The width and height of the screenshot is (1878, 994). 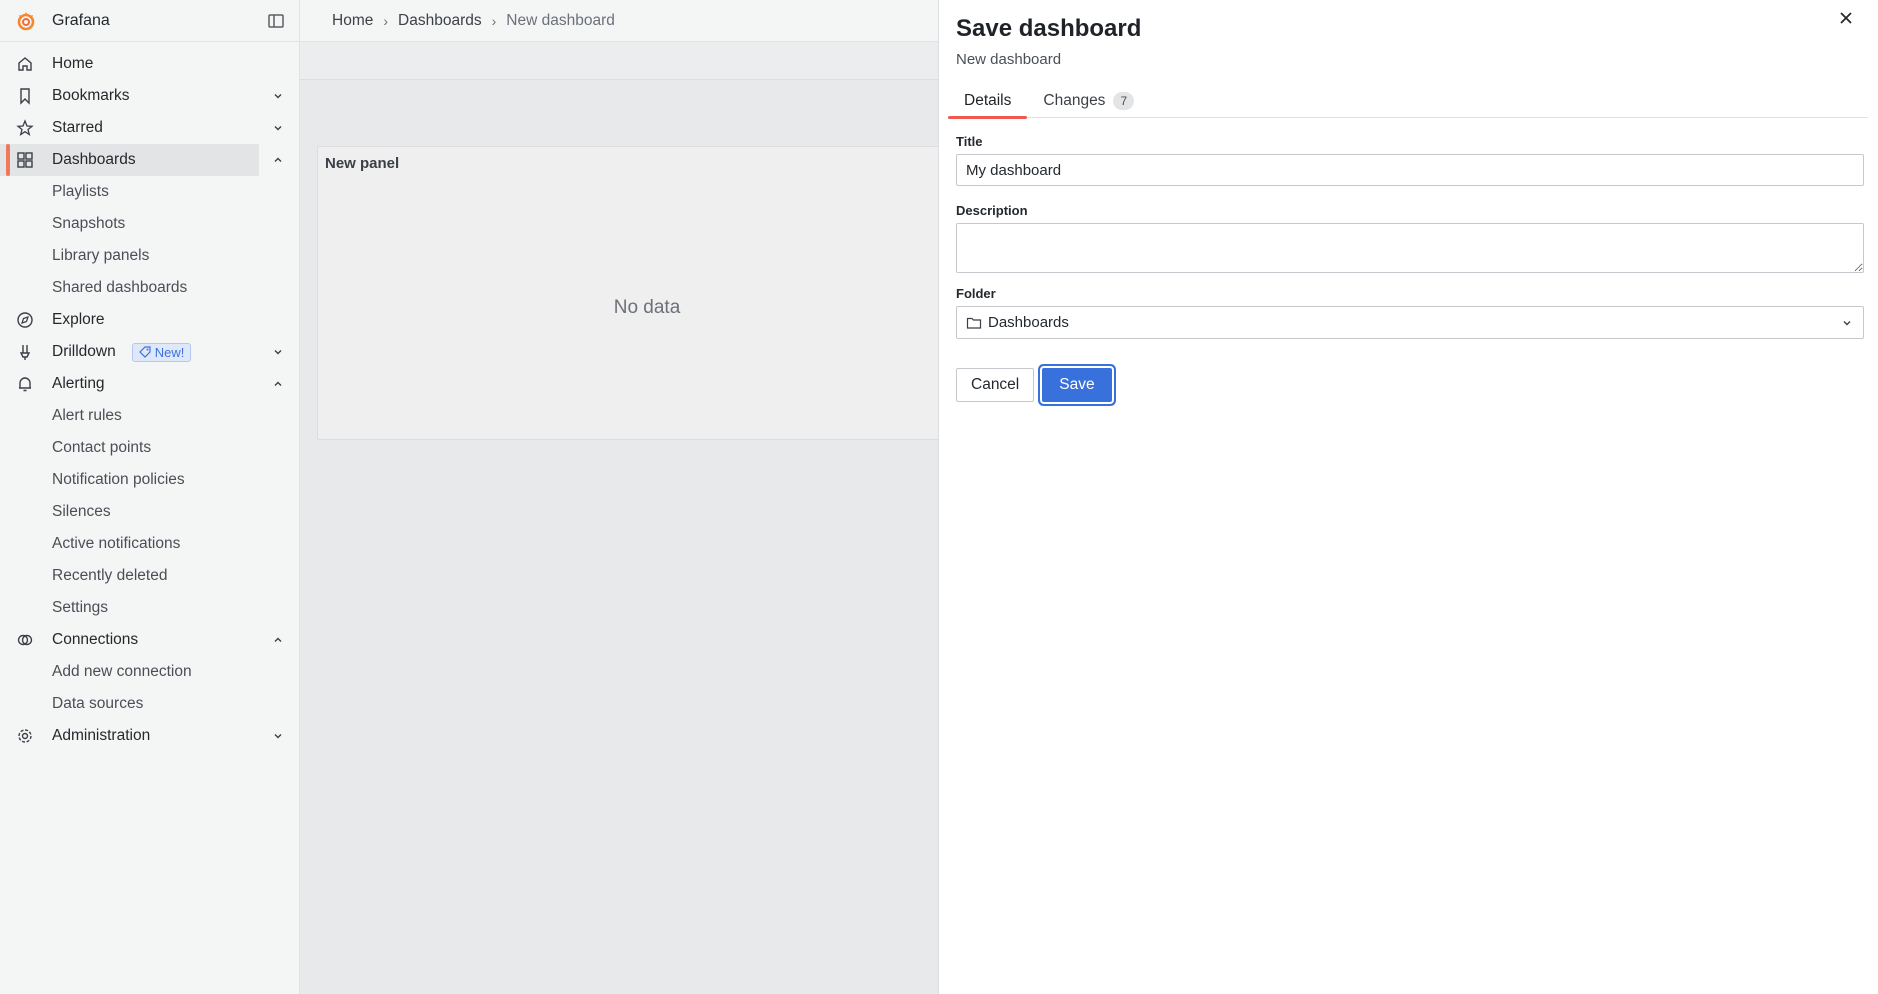 I want to click on sidebar-item-explore: Explore, so click(x=149, y=320).